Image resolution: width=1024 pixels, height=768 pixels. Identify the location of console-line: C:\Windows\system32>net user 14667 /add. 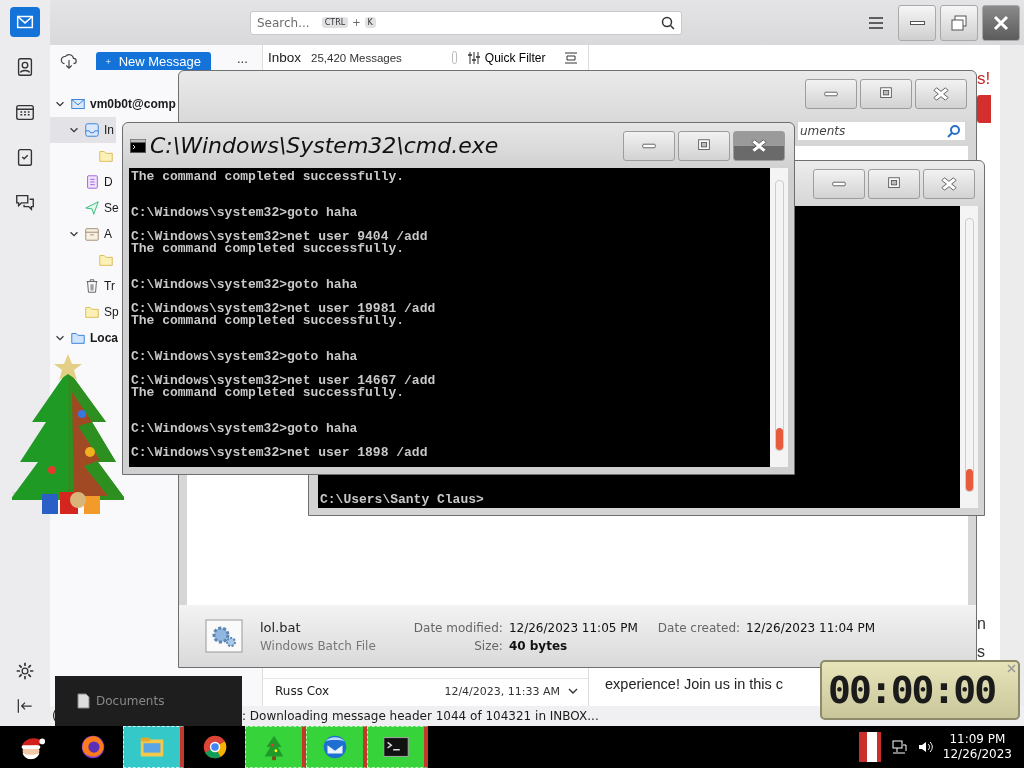
(284, 381).